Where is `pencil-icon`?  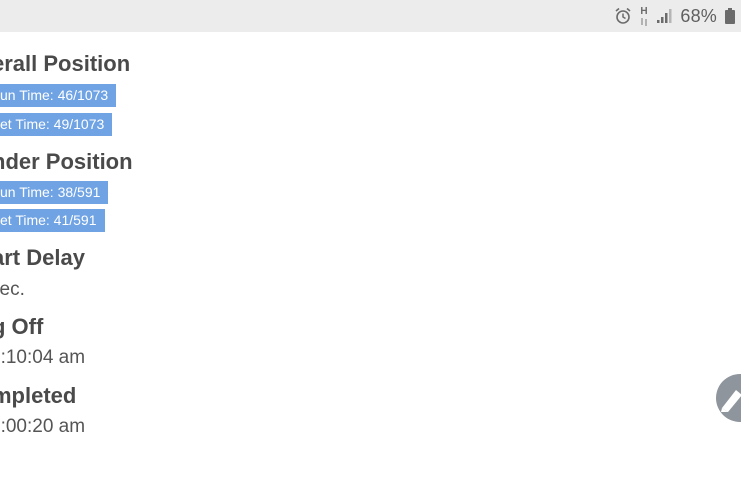
pencil-icon is located at coordinates (731, 401).